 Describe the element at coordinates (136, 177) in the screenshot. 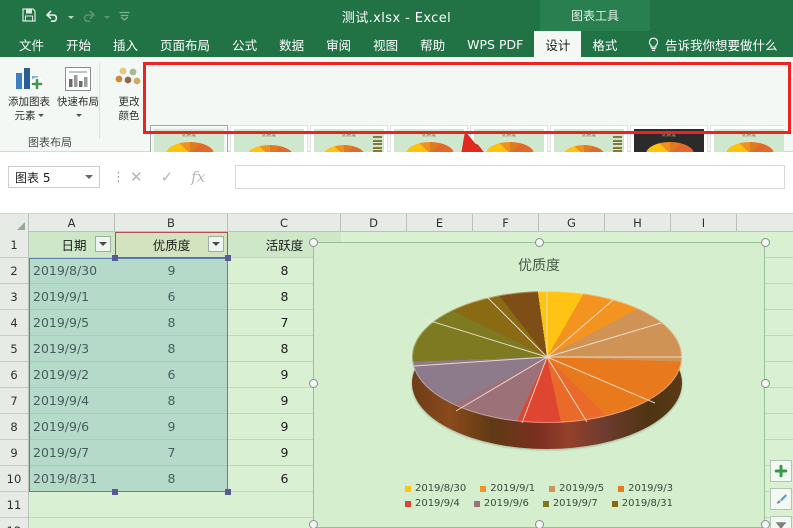

I see `cancel-icon: ✕` at that location.